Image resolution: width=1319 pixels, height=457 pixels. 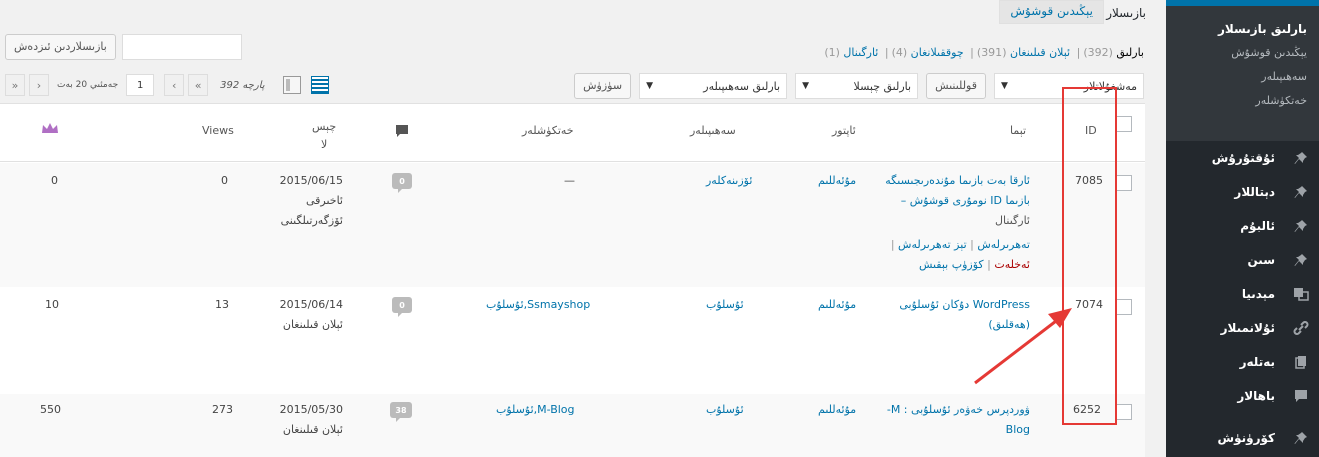 What do you see at coordinates (729, 181) in the screenshot?
I see `post-category: ئۆزىنەكلەر` at bounding box center [729, 181].